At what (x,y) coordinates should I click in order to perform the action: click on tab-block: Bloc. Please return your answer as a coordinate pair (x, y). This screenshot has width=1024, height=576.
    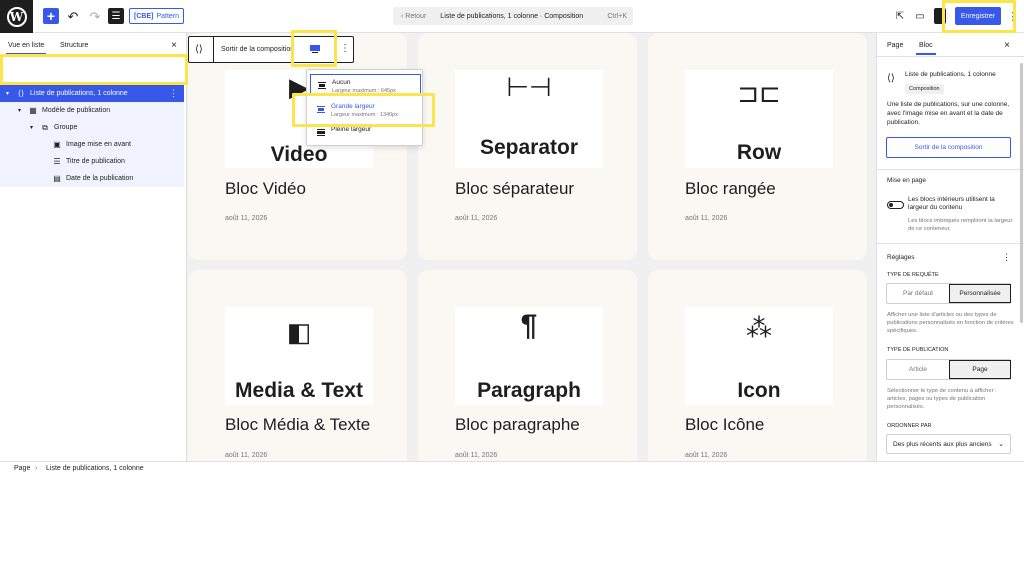
    Looking at the image, I should click on (926, 48).